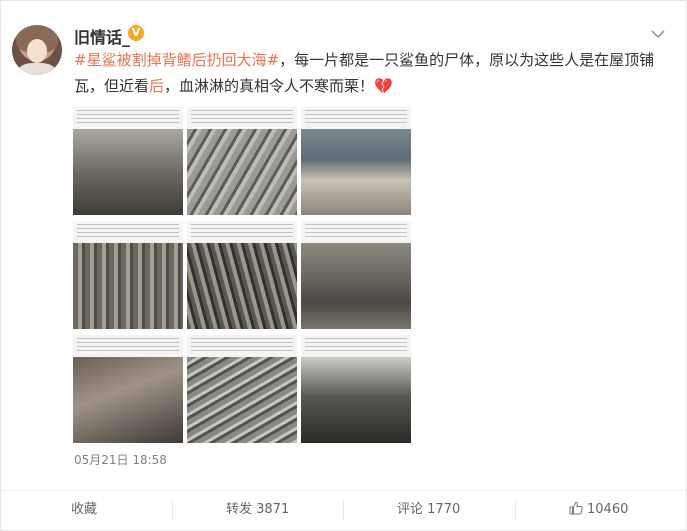 The width and height of the screenshot is (687, 531). What do you see at coordinates (428, 511) in the screenshot?
I see `comment-button: 评论 1770` at bounding box center [428, 511].